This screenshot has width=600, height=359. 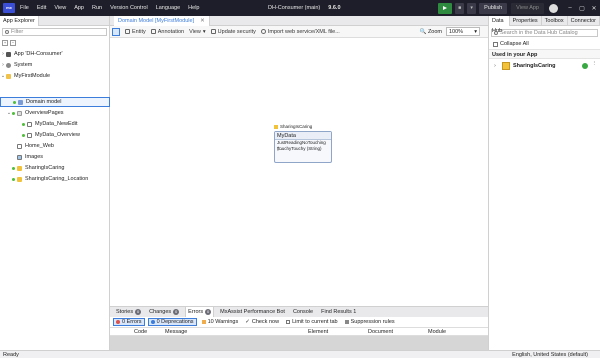 I want to click on tab-mxassist: MxAssist Performance Bot, so click(x=252, y=312).